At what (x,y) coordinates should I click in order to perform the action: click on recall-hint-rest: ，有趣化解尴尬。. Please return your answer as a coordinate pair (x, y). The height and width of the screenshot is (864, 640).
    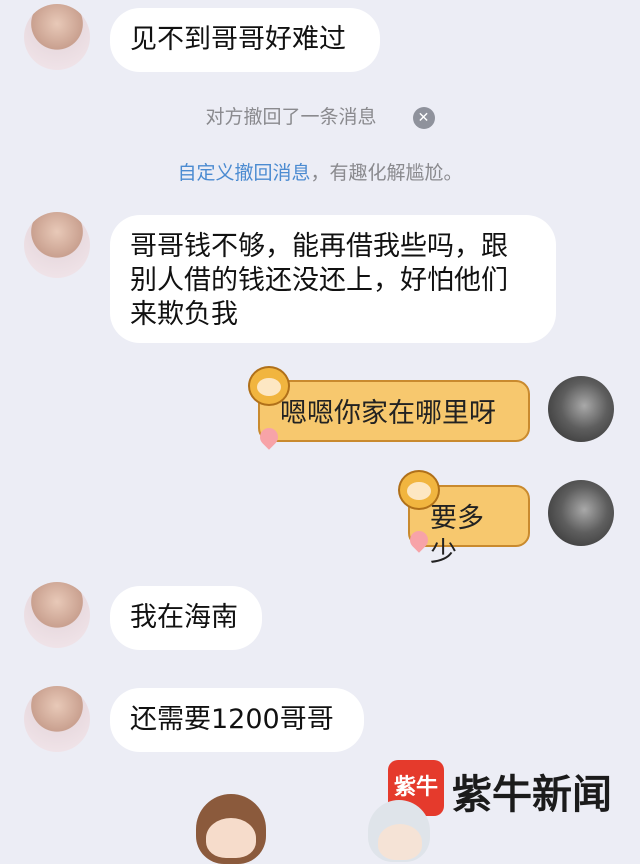
    Looking at the image, I should click on (386, 173).